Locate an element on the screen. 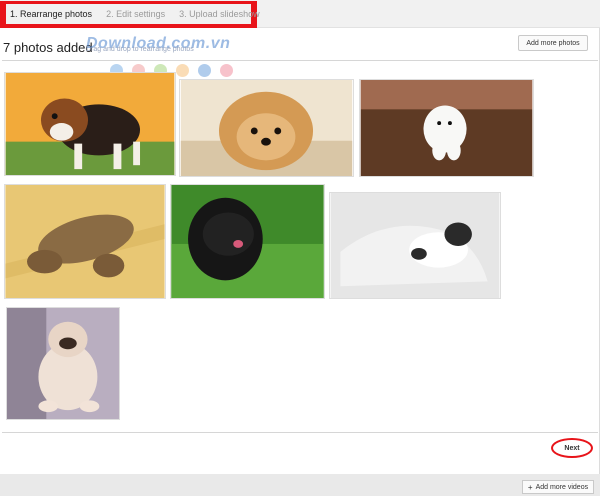 The image size is (600, 496). photo-sitting-bulldog is located at coordinates (63, 363).